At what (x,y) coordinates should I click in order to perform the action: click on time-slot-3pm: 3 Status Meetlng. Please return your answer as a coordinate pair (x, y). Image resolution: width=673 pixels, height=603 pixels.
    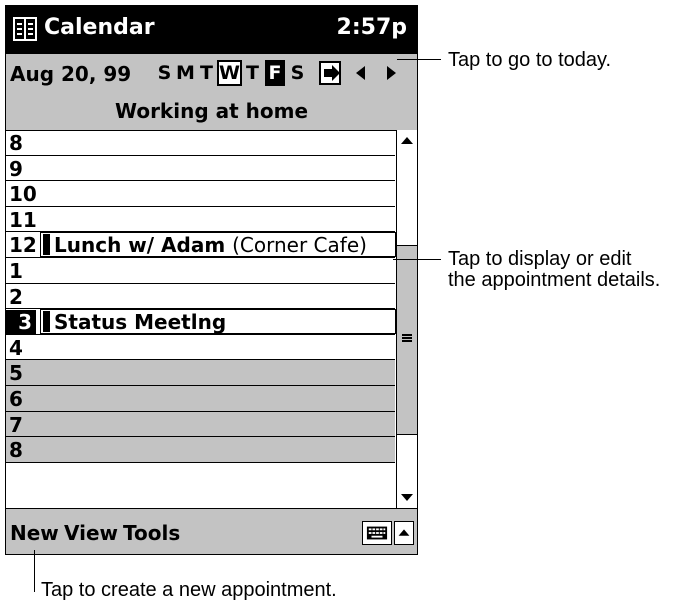
    Looking at the image, I should click on (201, 322).